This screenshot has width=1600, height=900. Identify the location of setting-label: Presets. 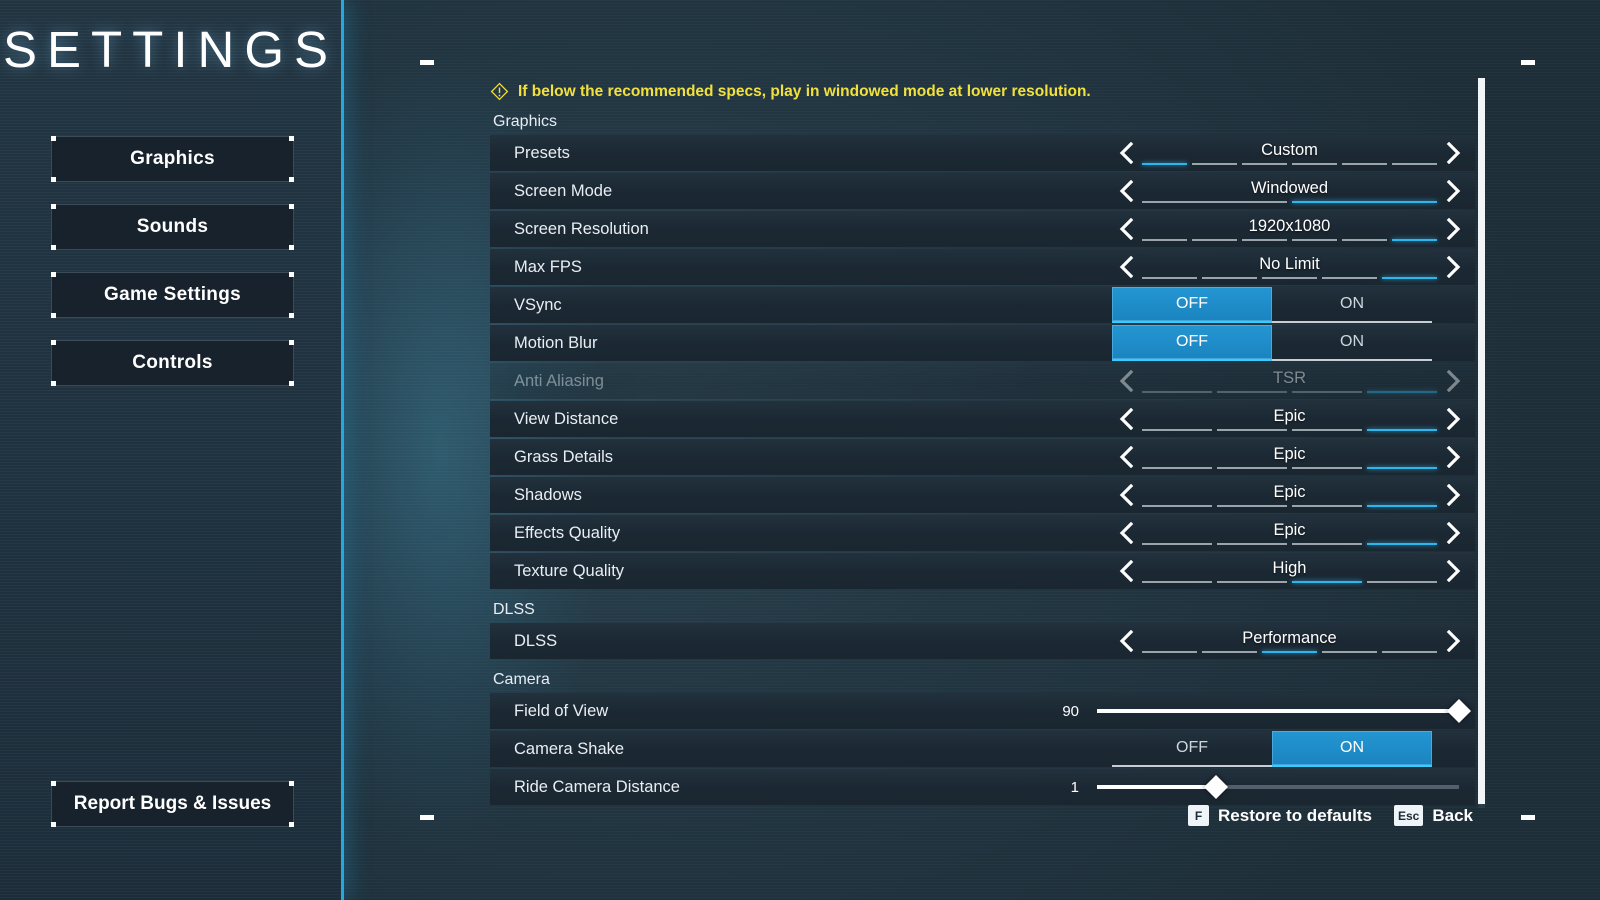
(542, 152).